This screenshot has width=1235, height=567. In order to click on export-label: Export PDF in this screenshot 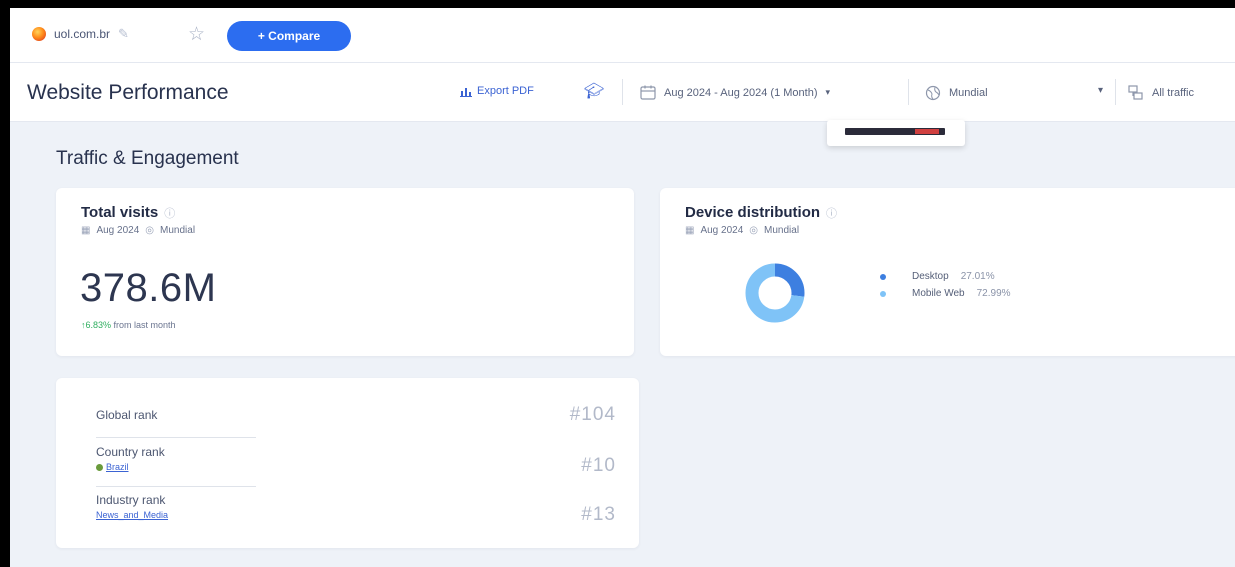, I will do `click(505, 91)`.